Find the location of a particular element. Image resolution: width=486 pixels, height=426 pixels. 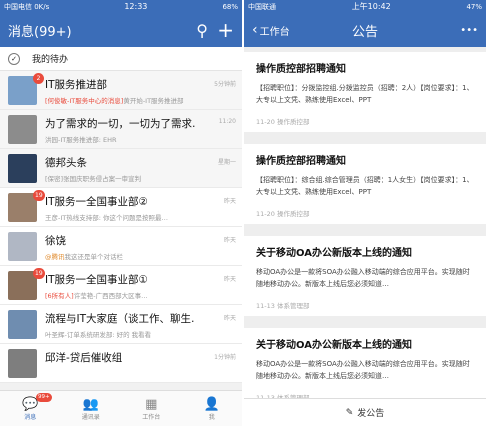

page-title: 消息(99+) is located at coordinates (40, 32).